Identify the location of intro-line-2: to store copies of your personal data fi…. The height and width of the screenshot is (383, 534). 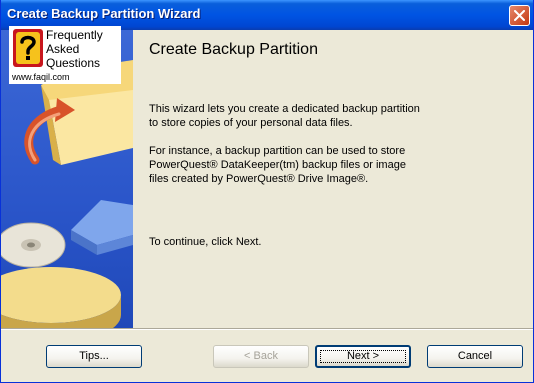
(251, 123).